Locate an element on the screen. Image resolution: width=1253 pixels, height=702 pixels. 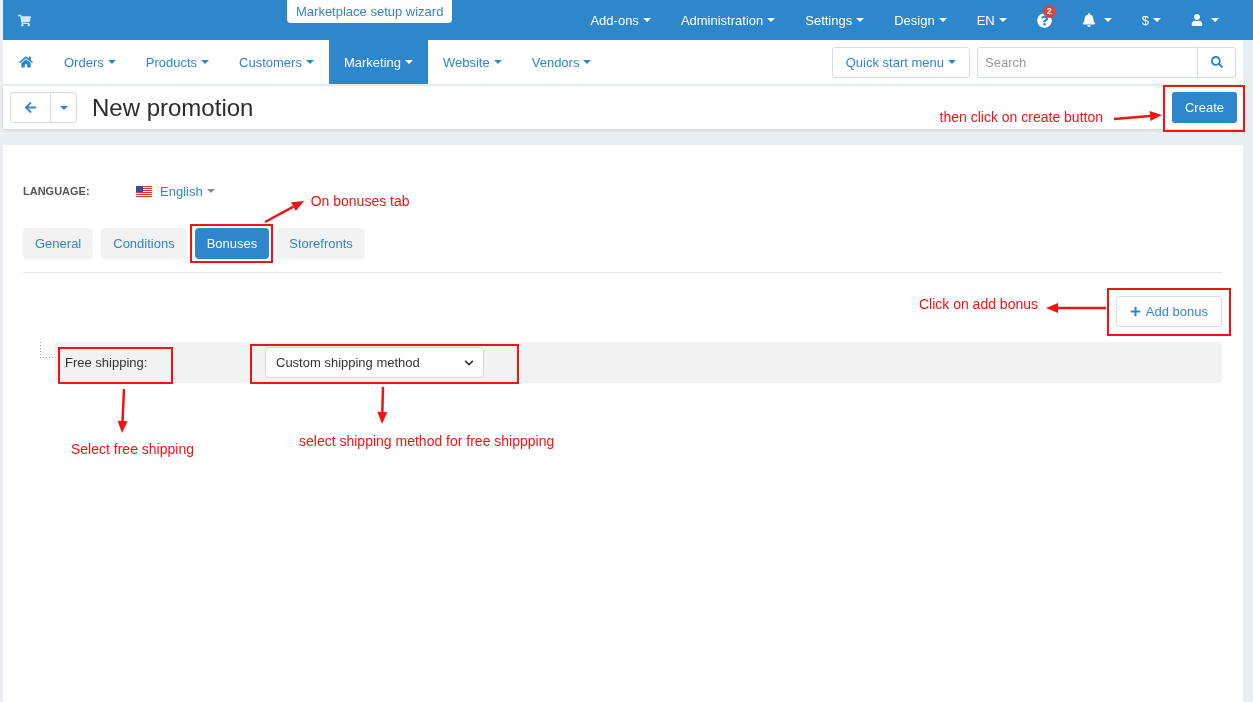
back-arrow-icon is located at coordinates (30, 107).